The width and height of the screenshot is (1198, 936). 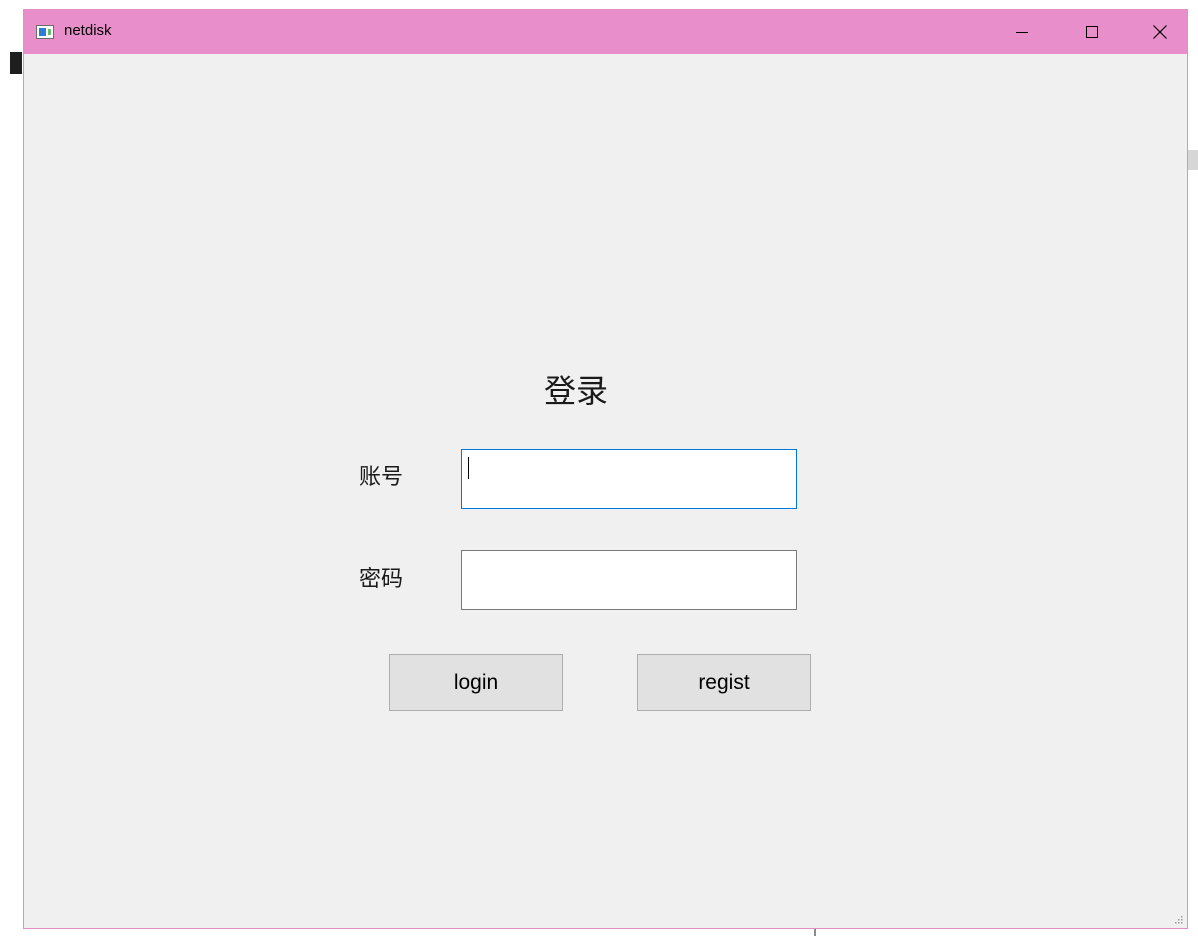 What do you see at coordinates (476, 682) in the screenshot?
I see `login-button: login` at bounding box center [476, 682].